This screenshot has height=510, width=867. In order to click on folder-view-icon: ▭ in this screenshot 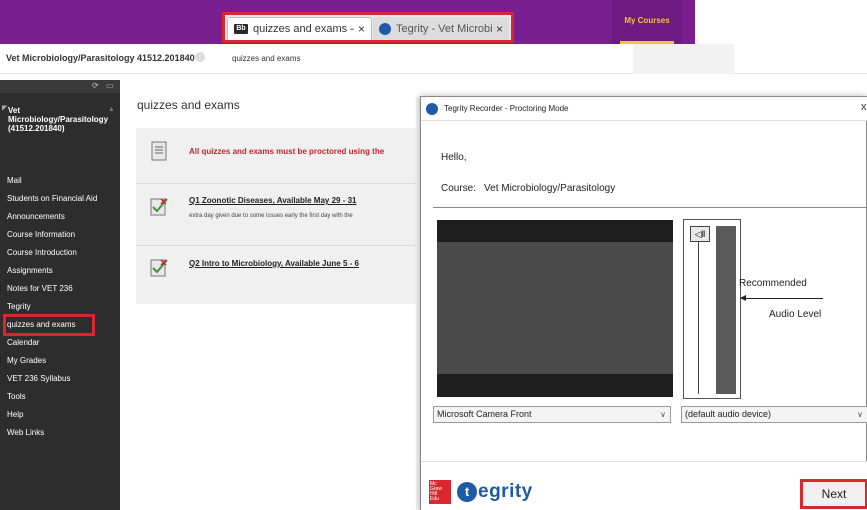, I will do `click(110, 85)`.